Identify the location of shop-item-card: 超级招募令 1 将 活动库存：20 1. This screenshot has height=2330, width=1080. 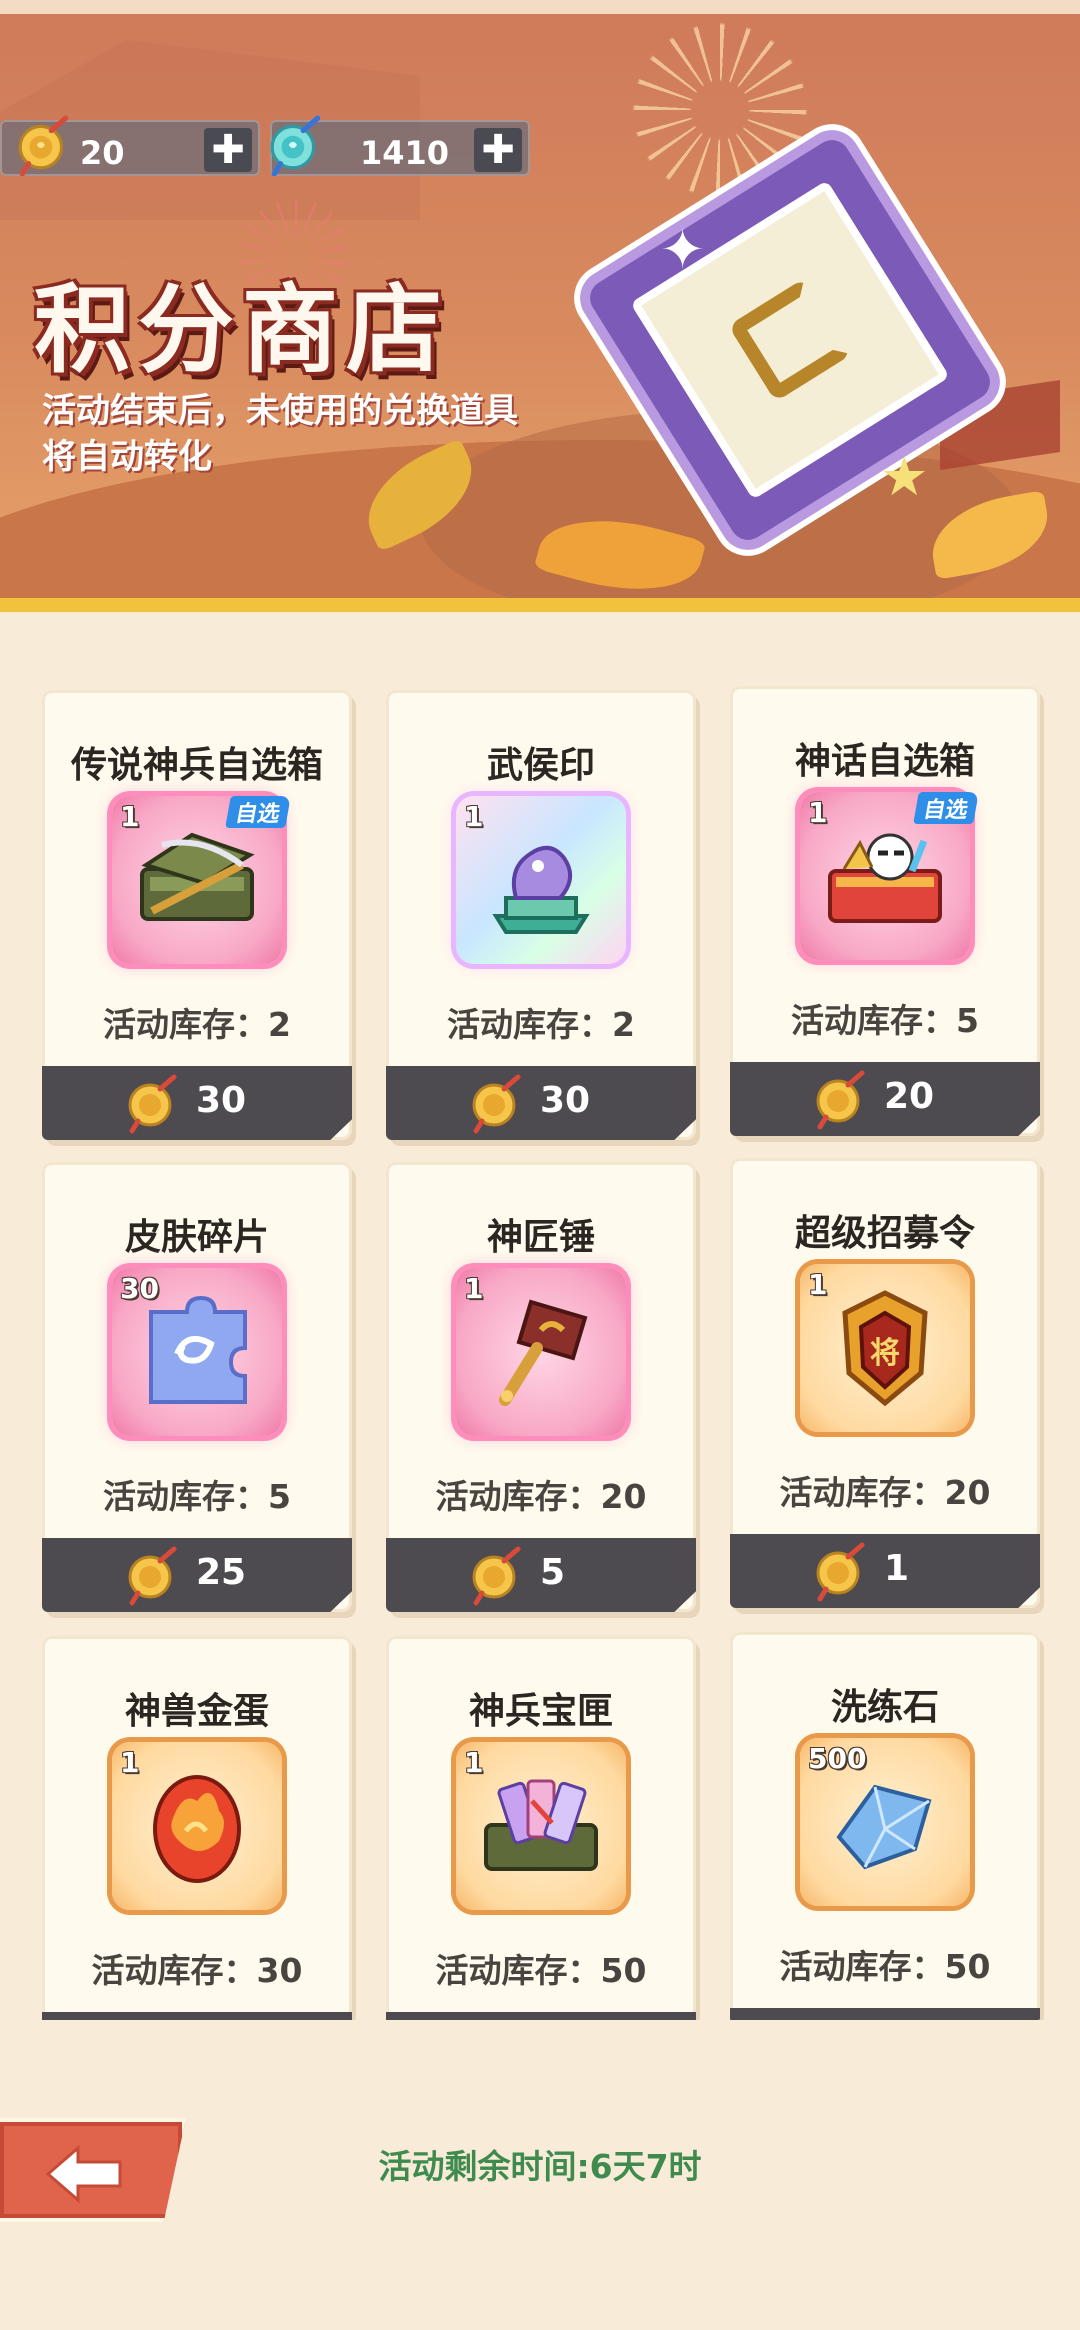
(885, 1383).